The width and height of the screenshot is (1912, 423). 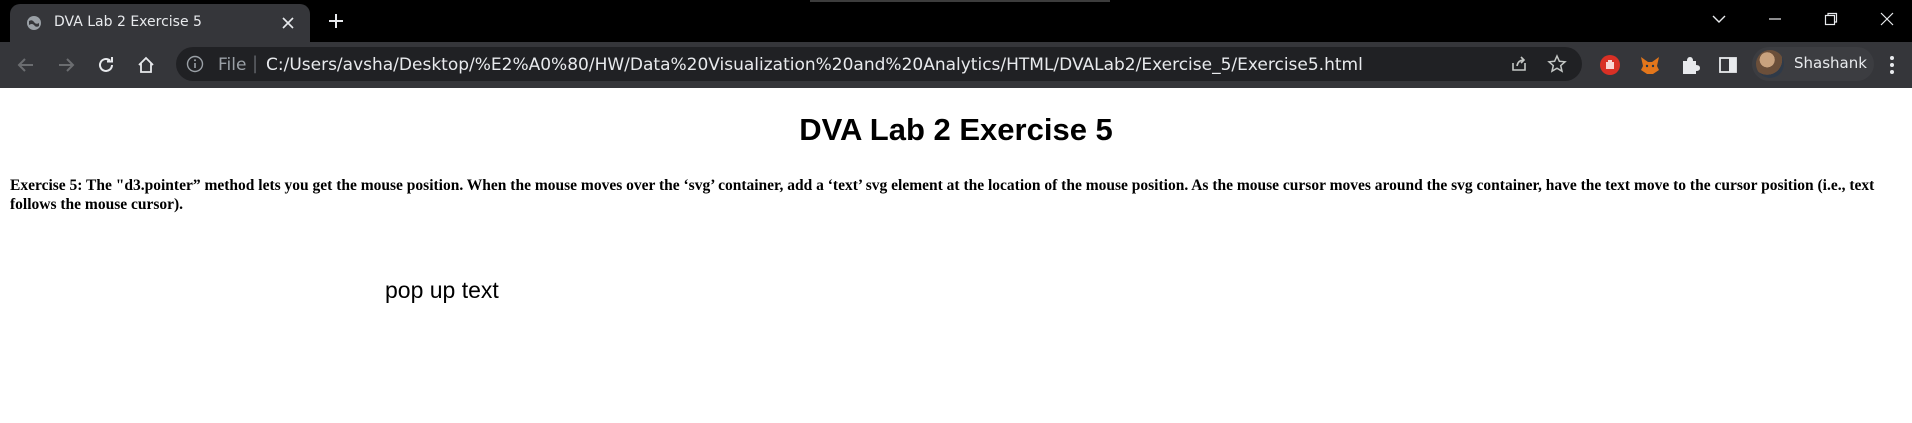 What do you see at coordinates (1887, 19) in the screenshot?
I see `close-window-icon` at bounding box center [1887, 19].